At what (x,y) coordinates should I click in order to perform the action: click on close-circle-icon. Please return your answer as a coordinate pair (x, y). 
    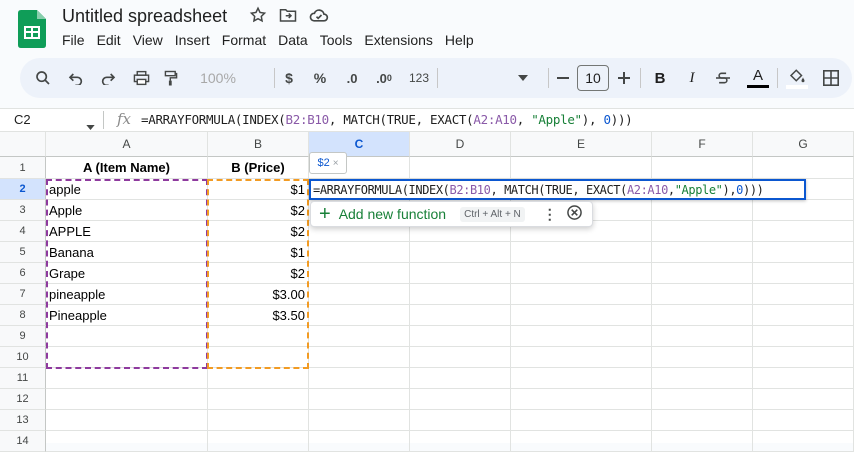
    Looking at the image, I should click on (574, 214).